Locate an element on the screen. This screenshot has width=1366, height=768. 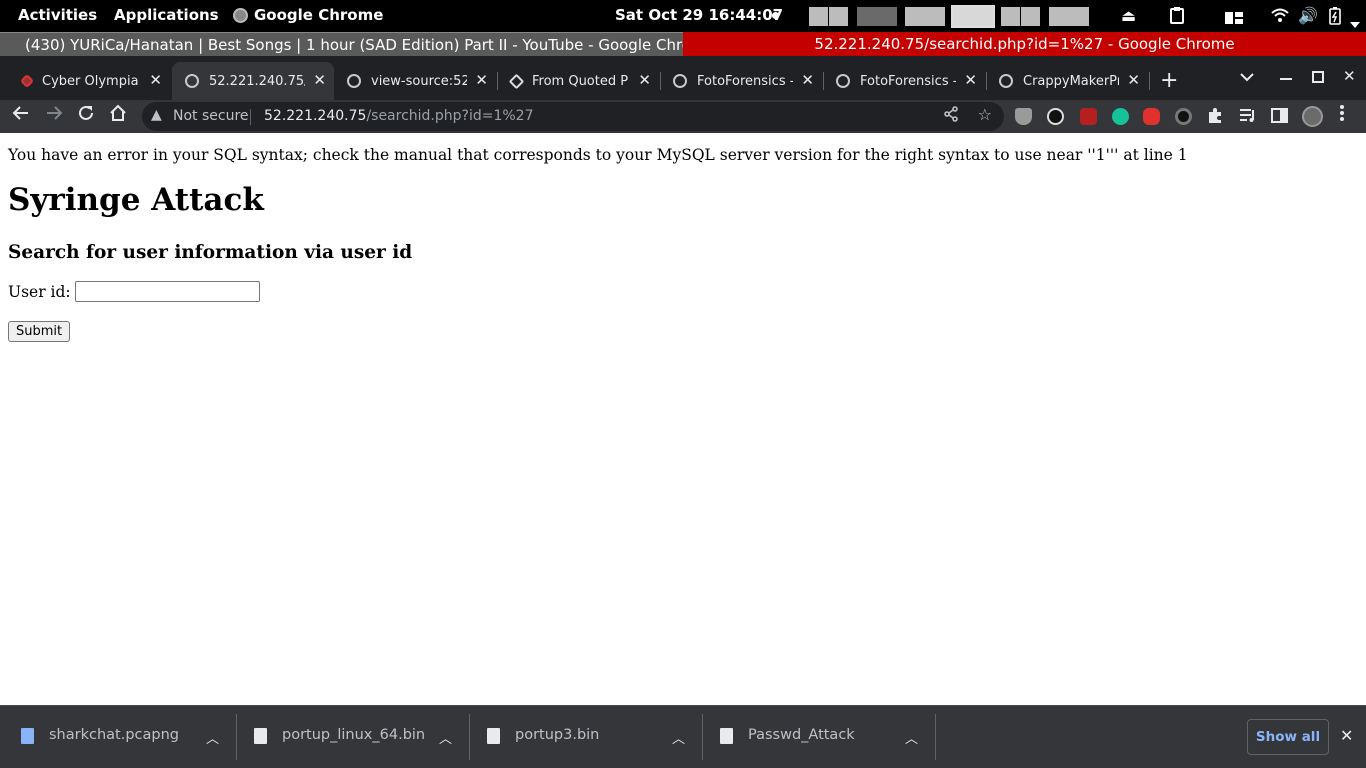
profile-avatar is located at coordinates (1312, 116).